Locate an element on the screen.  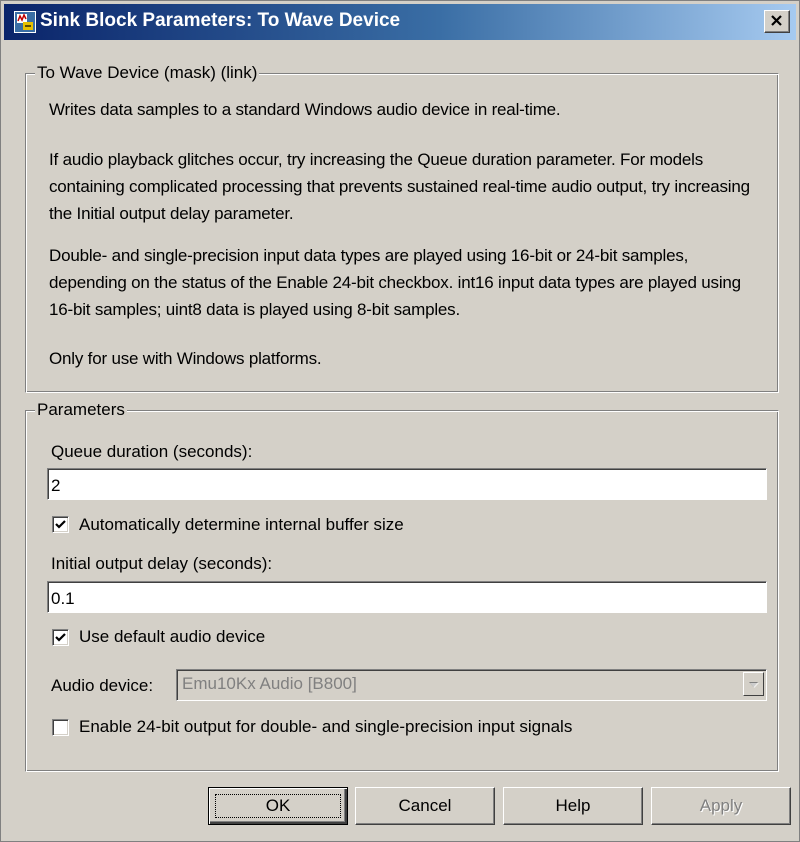
simulink-block-icon is located at coordinates (25, 22).